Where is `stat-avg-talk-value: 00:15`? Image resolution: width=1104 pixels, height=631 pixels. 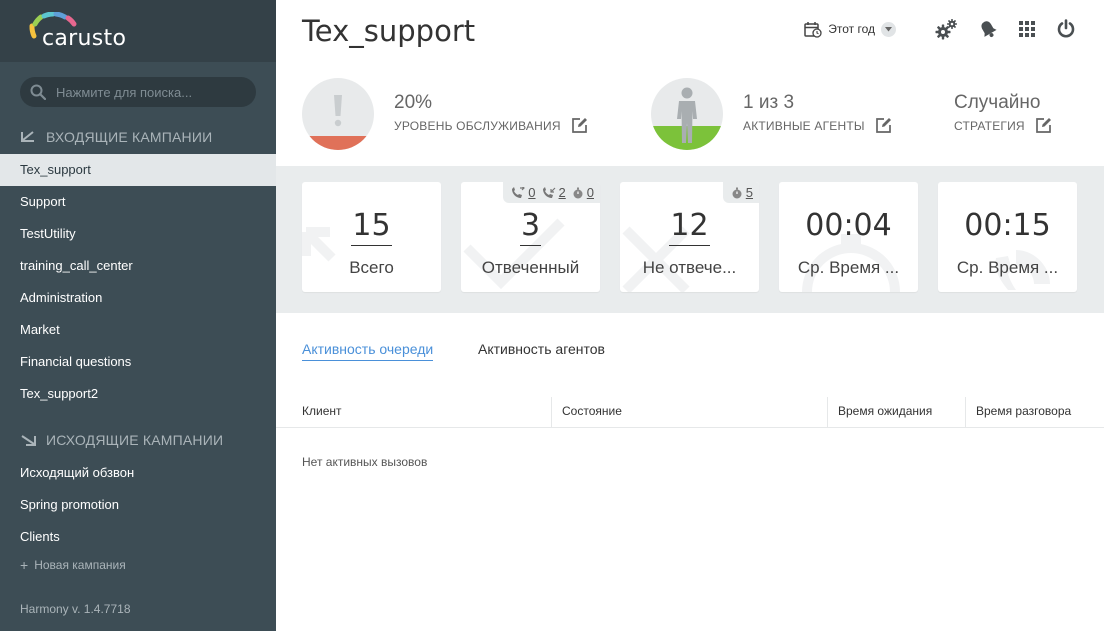 stat-avg-talk-value: 00:15 is located at coordinates (1007, 225).